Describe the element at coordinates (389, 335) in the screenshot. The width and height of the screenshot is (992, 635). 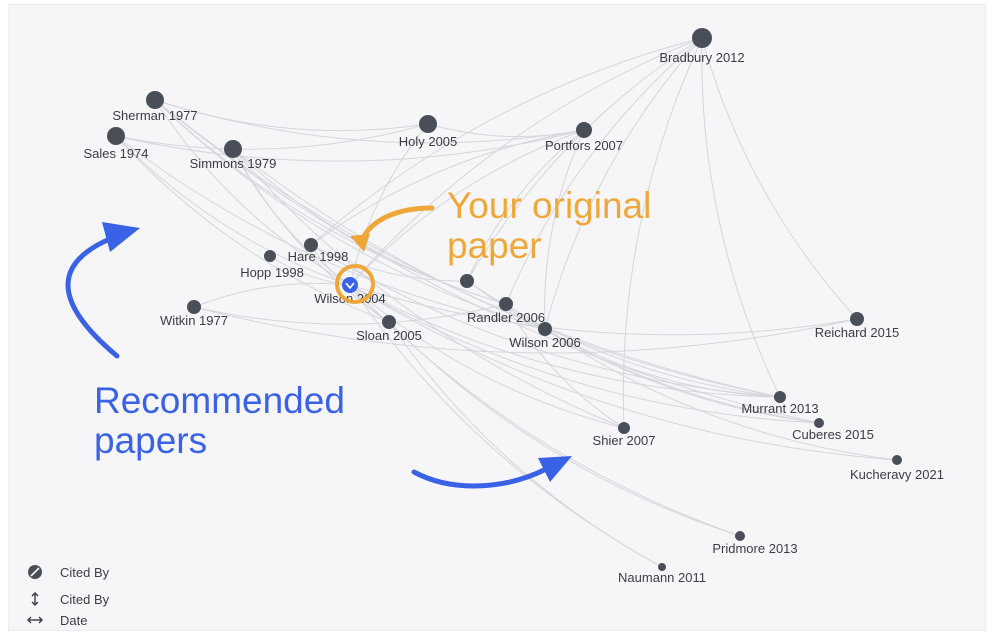
I see `paper-node-label: Sloan 2005` at that location.